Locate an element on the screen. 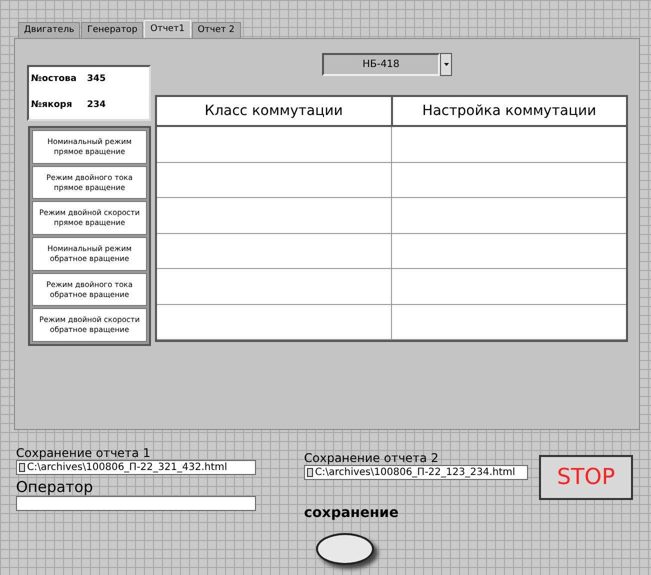 Image resolution: width=651 pixels, height=575 pixels. info-value: 234 is located at coordinates (96, 105).